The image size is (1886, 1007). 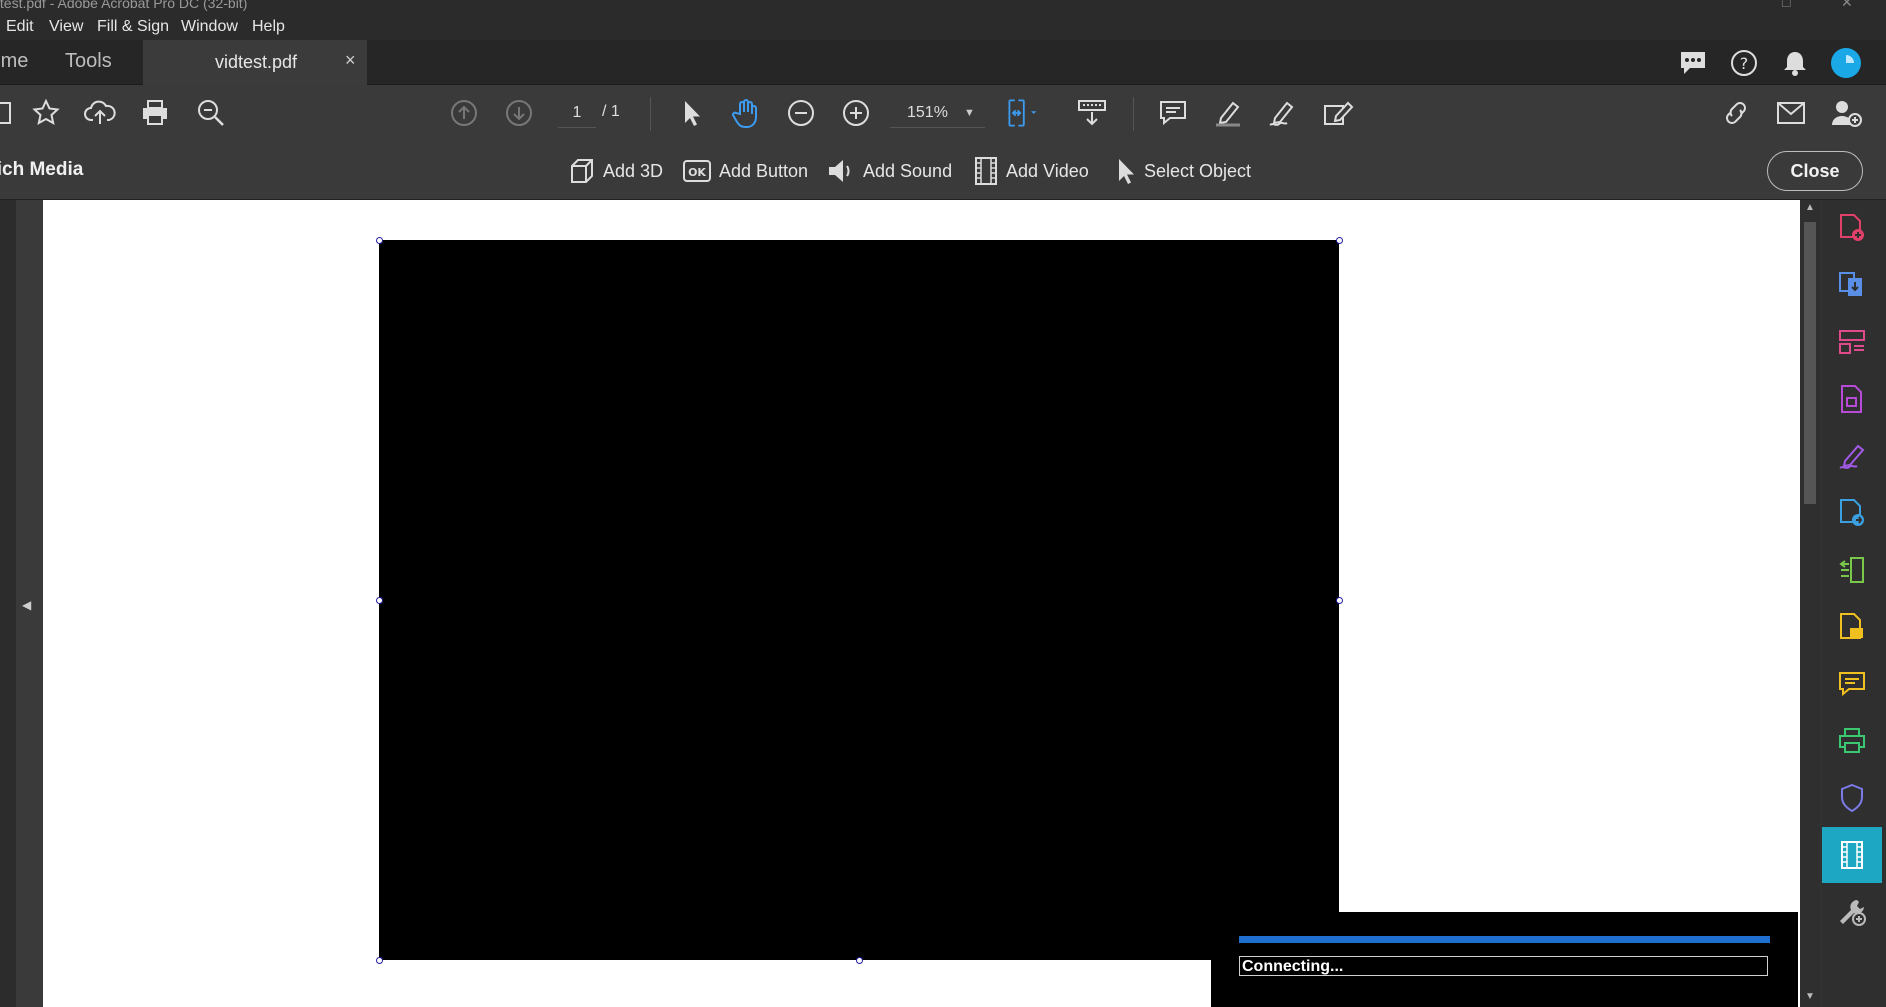 What do you see at coordinates (746, 113) in the screenshot?
I see `hand-tool-icon` at bounding box center [746, 113].